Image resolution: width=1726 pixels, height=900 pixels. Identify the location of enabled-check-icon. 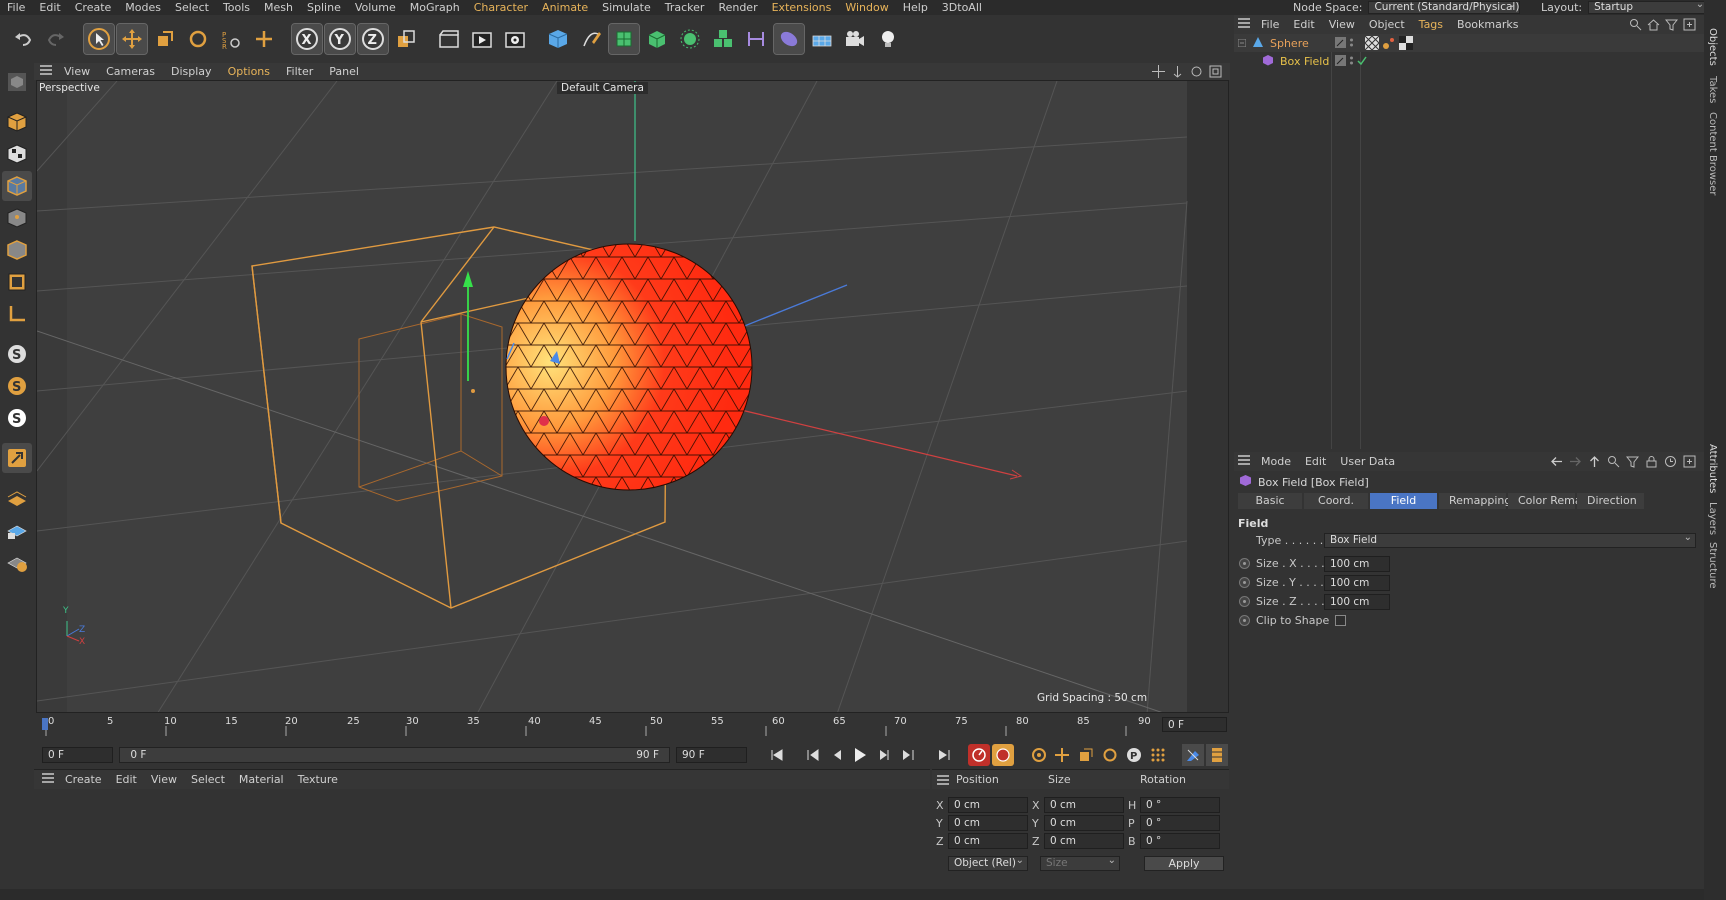
(1362, 60).